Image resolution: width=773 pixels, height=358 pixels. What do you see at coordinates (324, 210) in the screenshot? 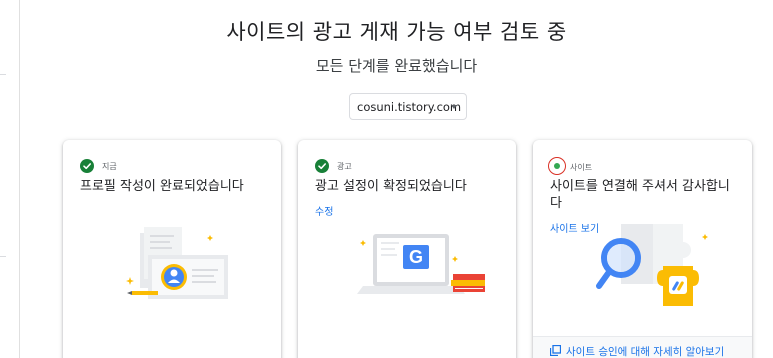
I see `edit-link: 수정` at bounding box center [324, 210].